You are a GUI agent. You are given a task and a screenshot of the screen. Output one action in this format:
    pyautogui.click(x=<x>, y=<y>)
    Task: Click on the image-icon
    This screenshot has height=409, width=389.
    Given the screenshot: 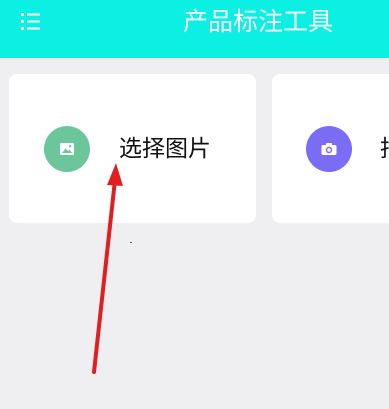 What is the action you would take?
    pyautogui.click(x=67, y=149)
    